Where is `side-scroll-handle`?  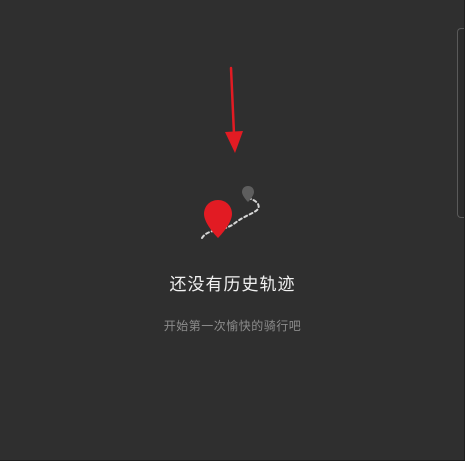 side-scroll-handle is located at coordinates (460, 123).